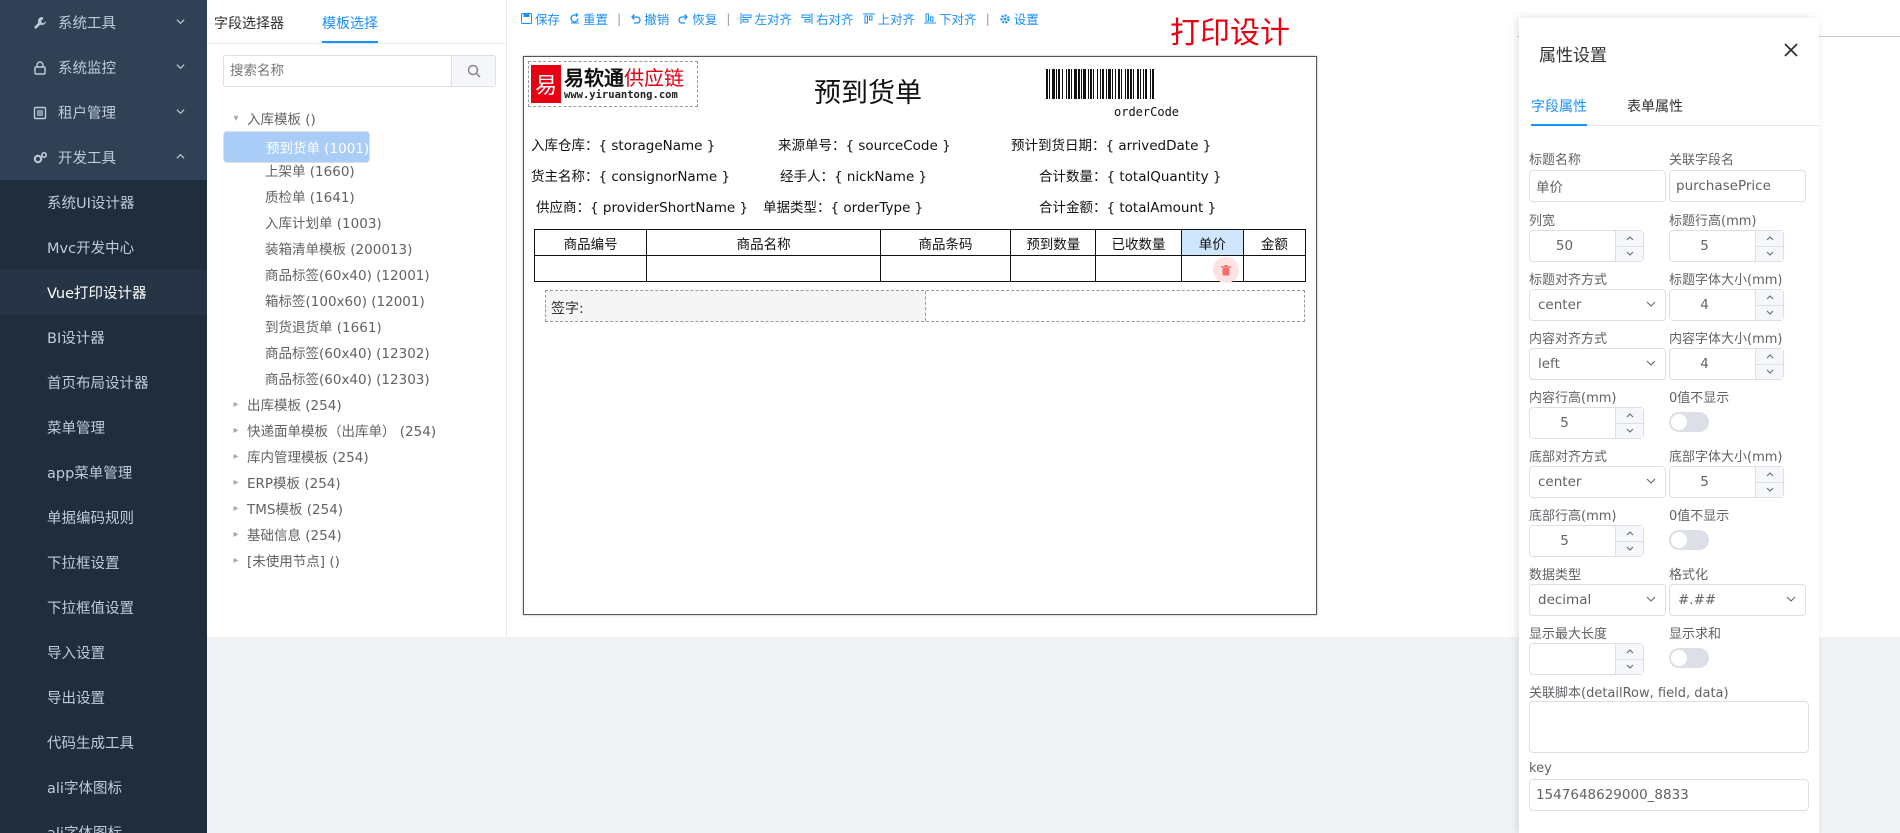 Image resolution: width=1900 pixels, height=833 pixels. I want to click on bottom-line-height-stepper: 5, so click(1586, 541).